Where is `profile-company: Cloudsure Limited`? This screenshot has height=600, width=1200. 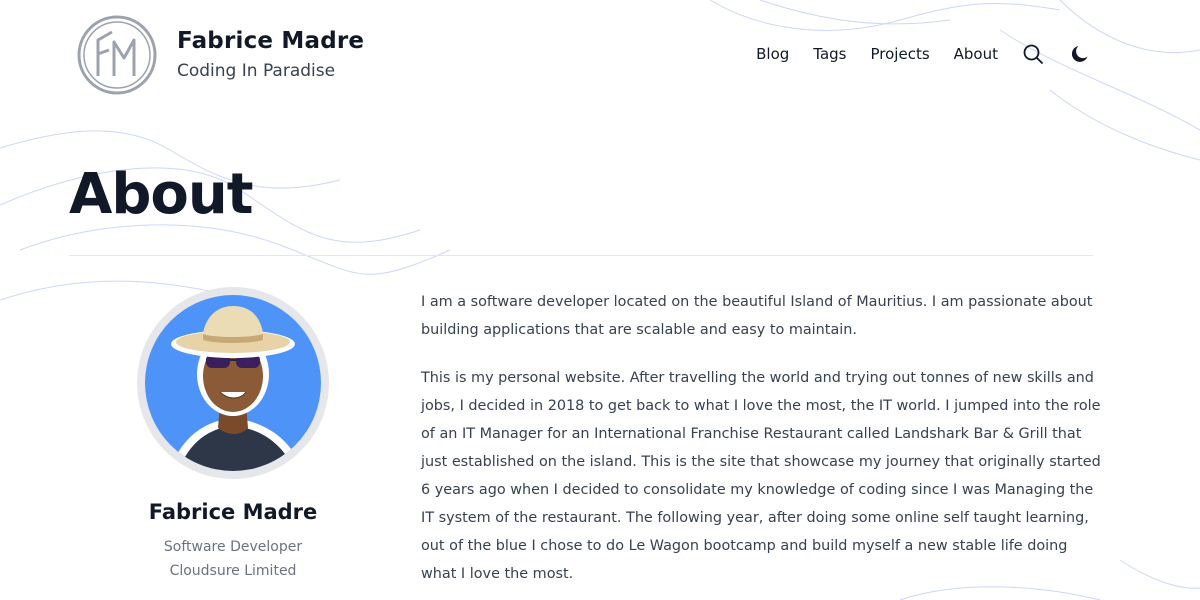 profile-company: Cloudsure Limited is located at coordinates (233, 571).